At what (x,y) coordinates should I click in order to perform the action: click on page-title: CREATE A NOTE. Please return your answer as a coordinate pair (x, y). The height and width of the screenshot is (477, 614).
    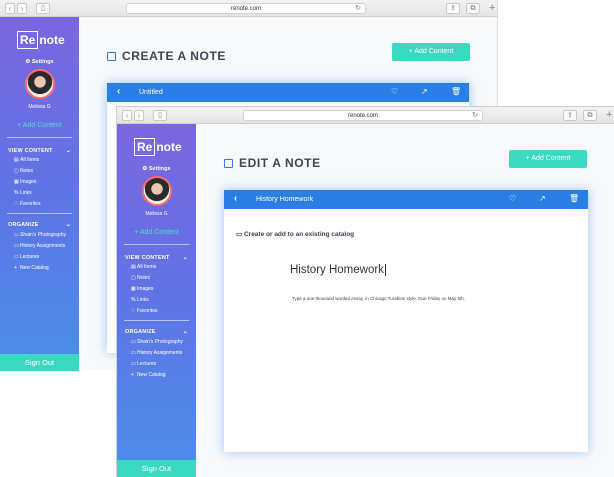
    Looking at the image, I should click on (166, 56).